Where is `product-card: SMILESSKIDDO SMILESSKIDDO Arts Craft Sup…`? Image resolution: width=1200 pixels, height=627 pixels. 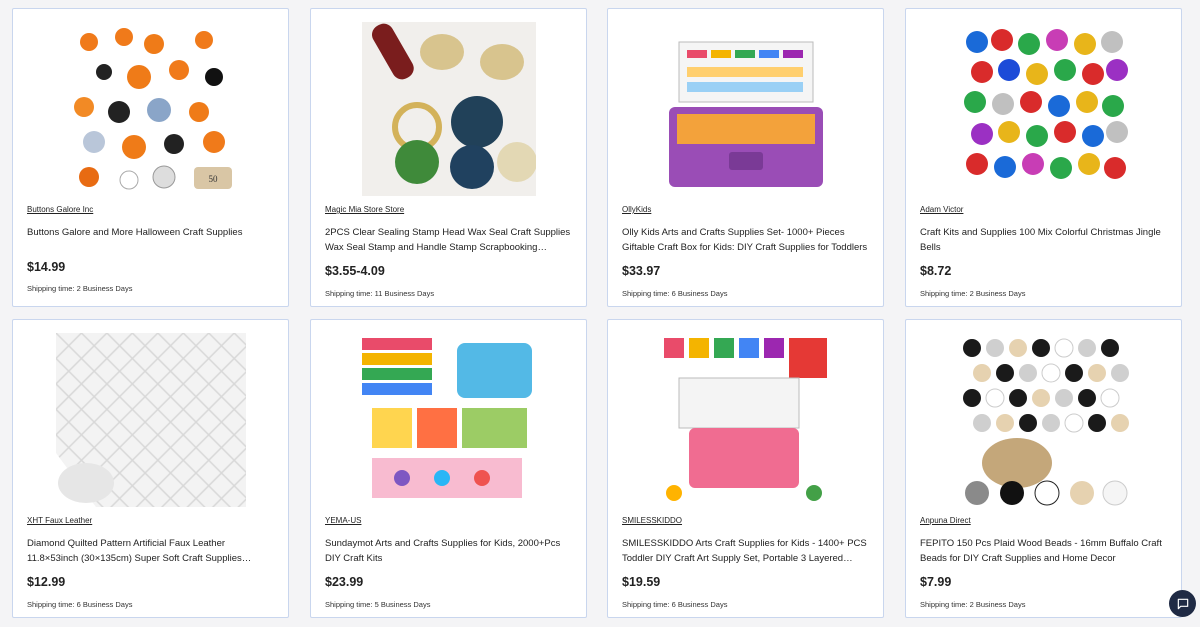
product-card: SMILESSKIDDO SMILESSKIDDO Arts Craft Sup… is located at coordinates (745, 468).